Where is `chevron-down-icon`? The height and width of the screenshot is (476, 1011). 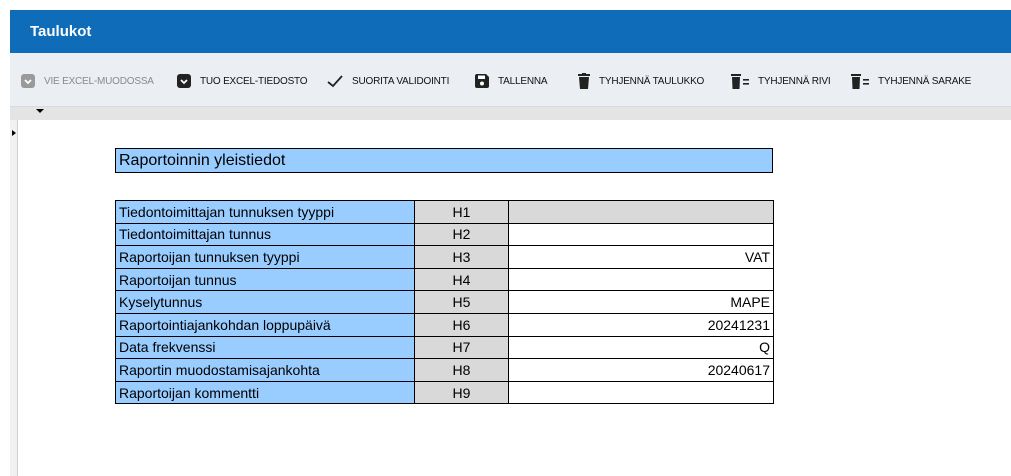 chevron-down-icon is located at coordinates (40, 111).